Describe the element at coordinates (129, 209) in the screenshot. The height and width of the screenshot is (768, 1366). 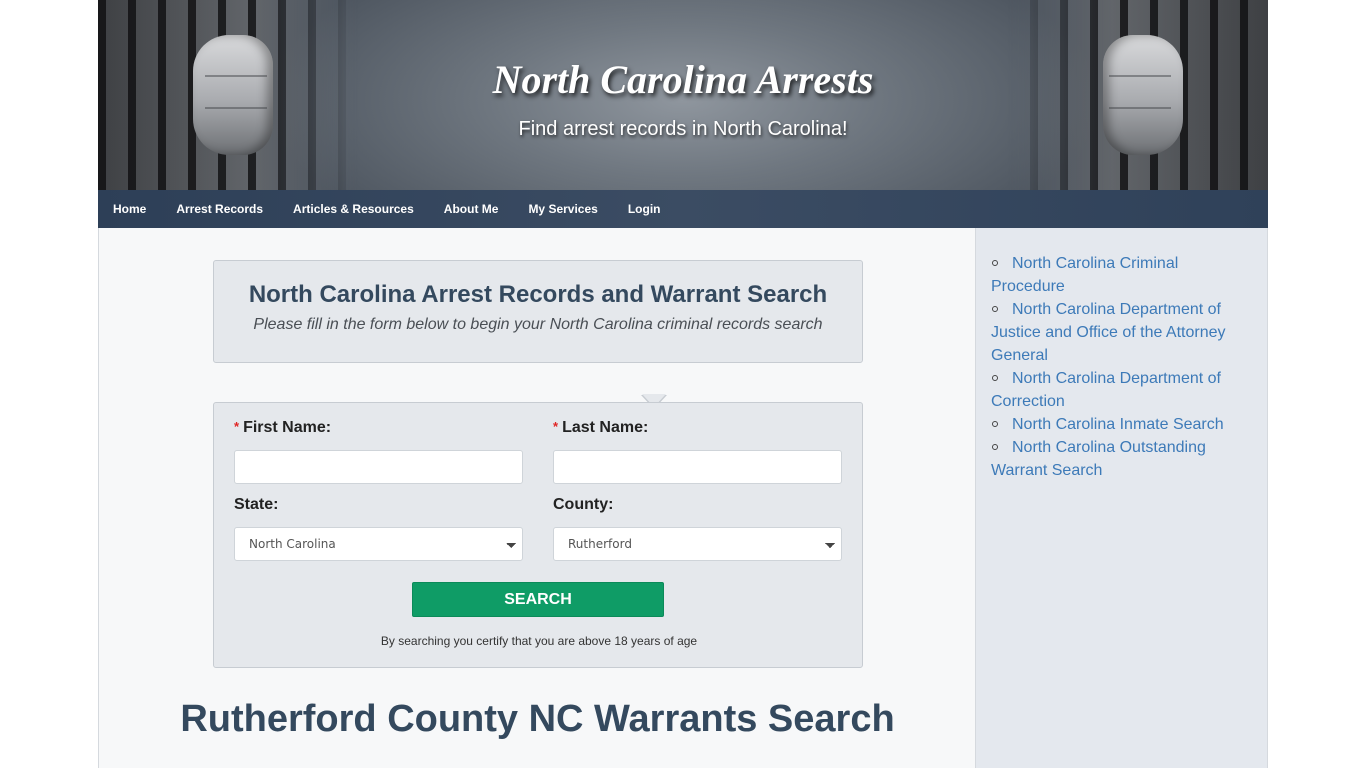
I see `nav-home: Home` at that location.